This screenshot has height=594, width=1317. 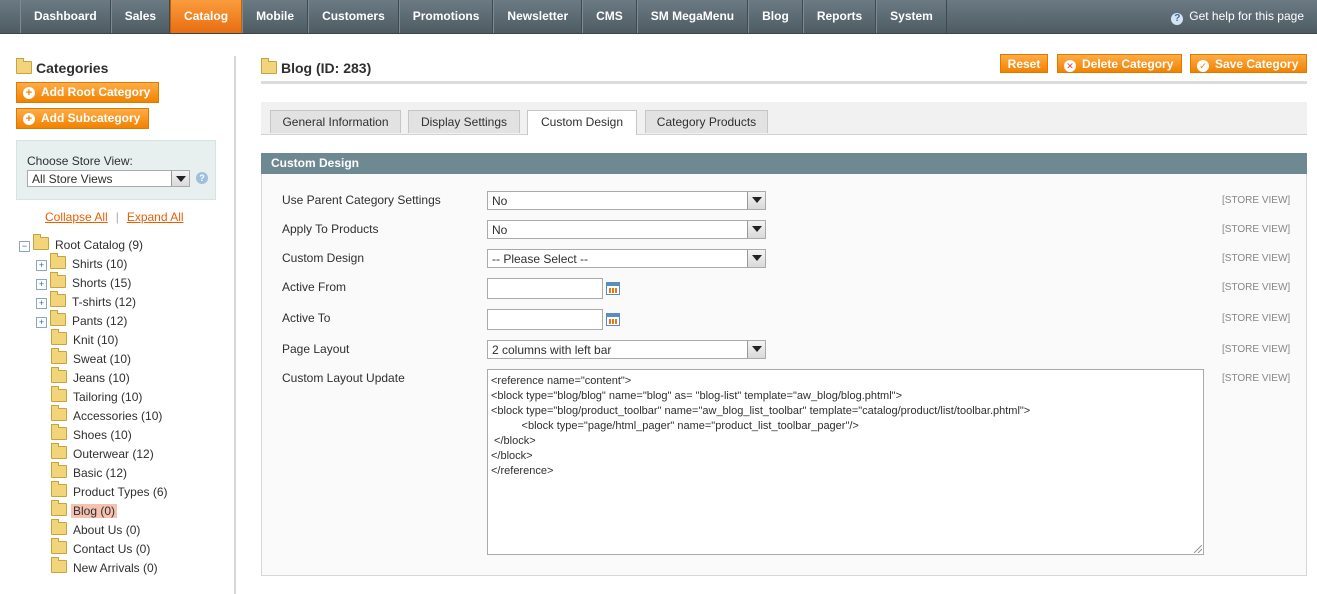 I want to click on tree-node: + Shorts (15), so click(x=119, y=282).